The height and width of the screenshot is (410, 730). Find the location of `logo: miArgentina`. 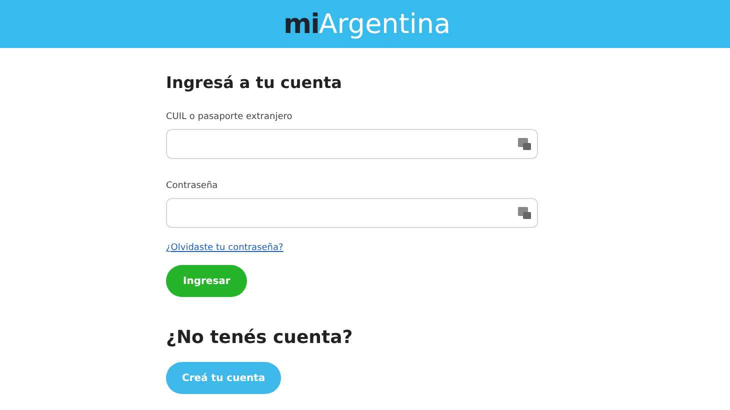

logo: miArgentina is located at coordinates (365, 24).